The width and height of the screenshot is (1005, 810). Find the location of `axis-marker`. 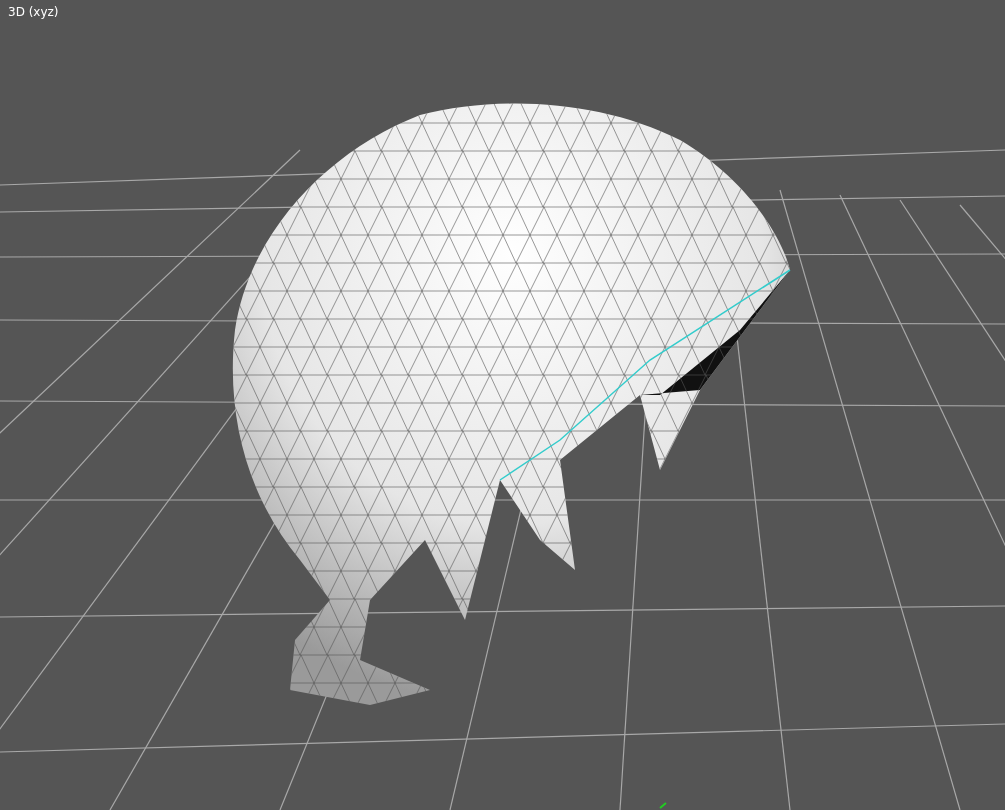

axis-marker is located at coordinates (663, 805).